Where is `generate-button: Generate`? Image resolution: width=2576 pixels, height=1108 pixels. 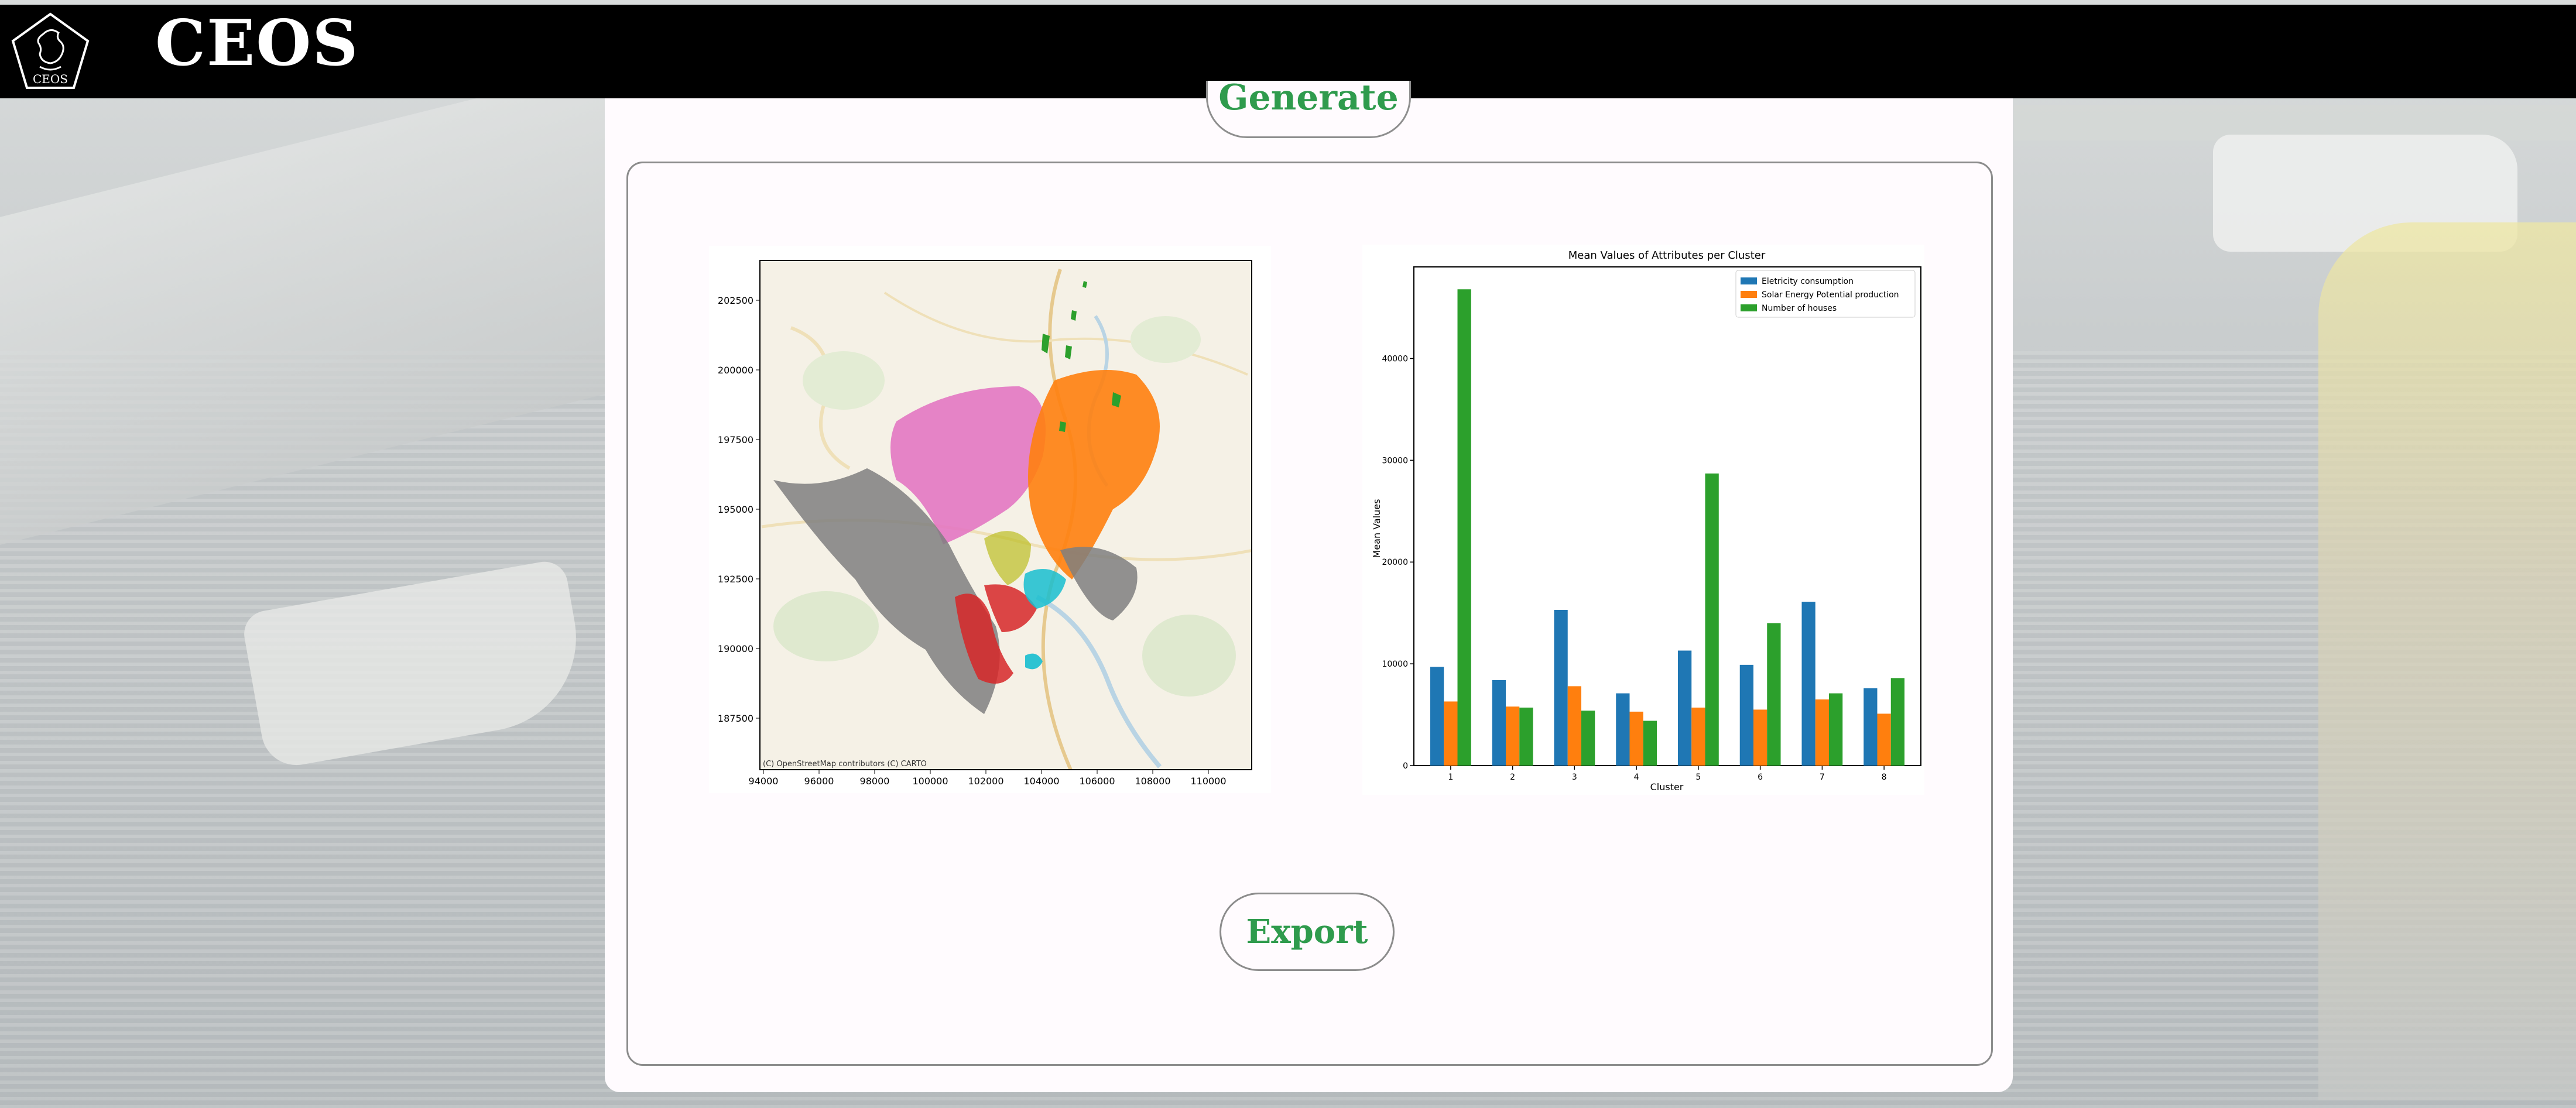 generate-button: Generate is located at coordinates (1308, 109).